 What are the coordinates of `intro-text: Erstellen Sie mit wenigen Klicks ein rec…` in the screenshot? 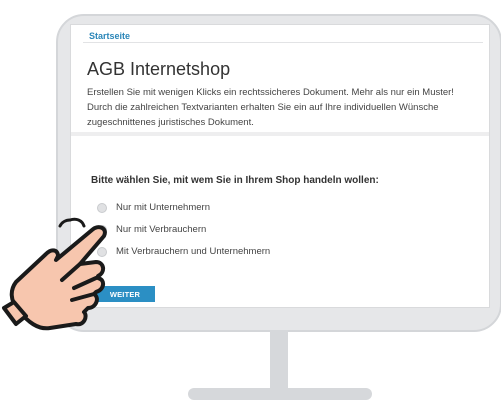 It's located at (270, 107).